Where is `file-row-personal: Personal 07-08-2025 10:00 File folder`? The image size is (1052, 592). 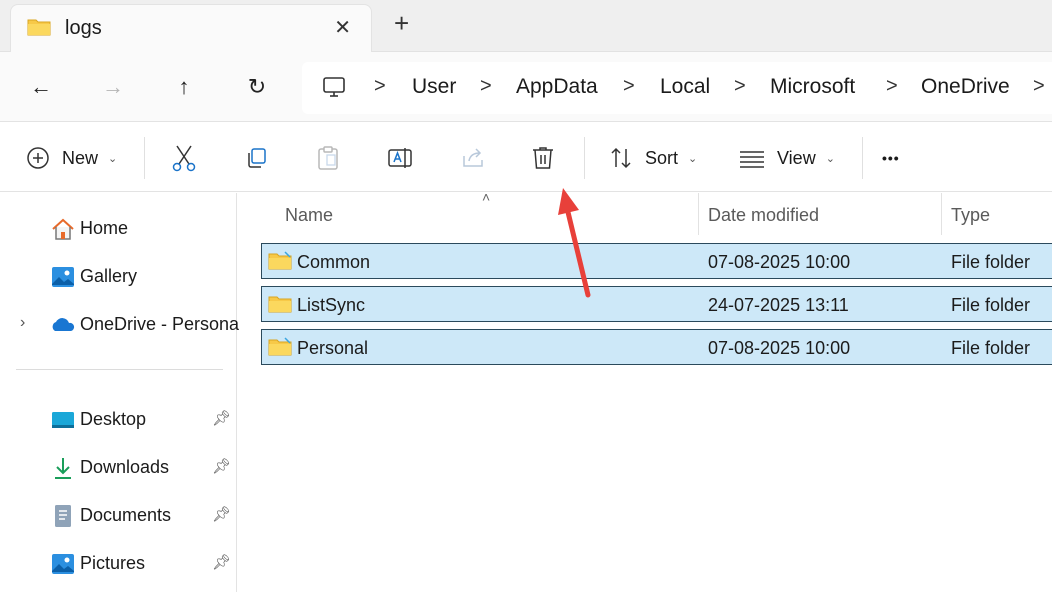
file-row-personal: Personal 07-08-2025 10:00 File folder is located at coordinates (656, 347).